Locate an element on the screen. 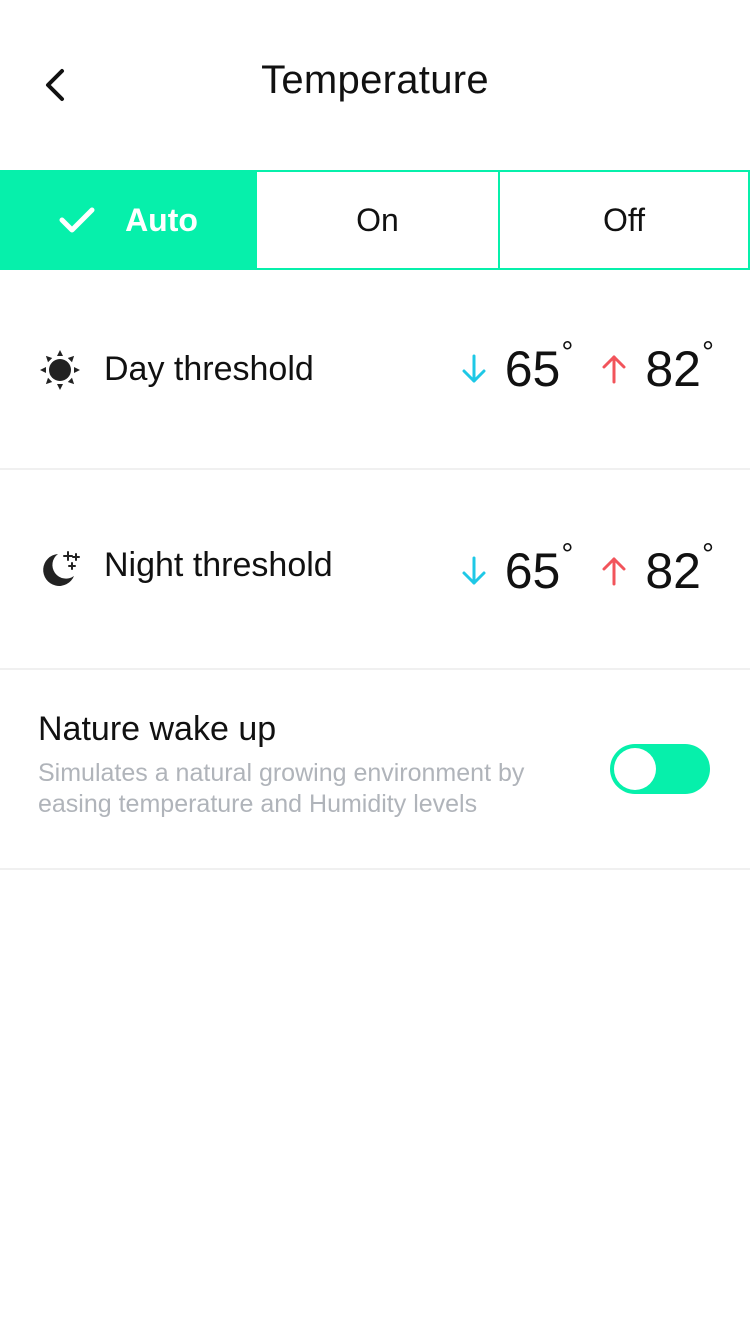  night-low-temp: 65° is located at coordinates (517, 569).